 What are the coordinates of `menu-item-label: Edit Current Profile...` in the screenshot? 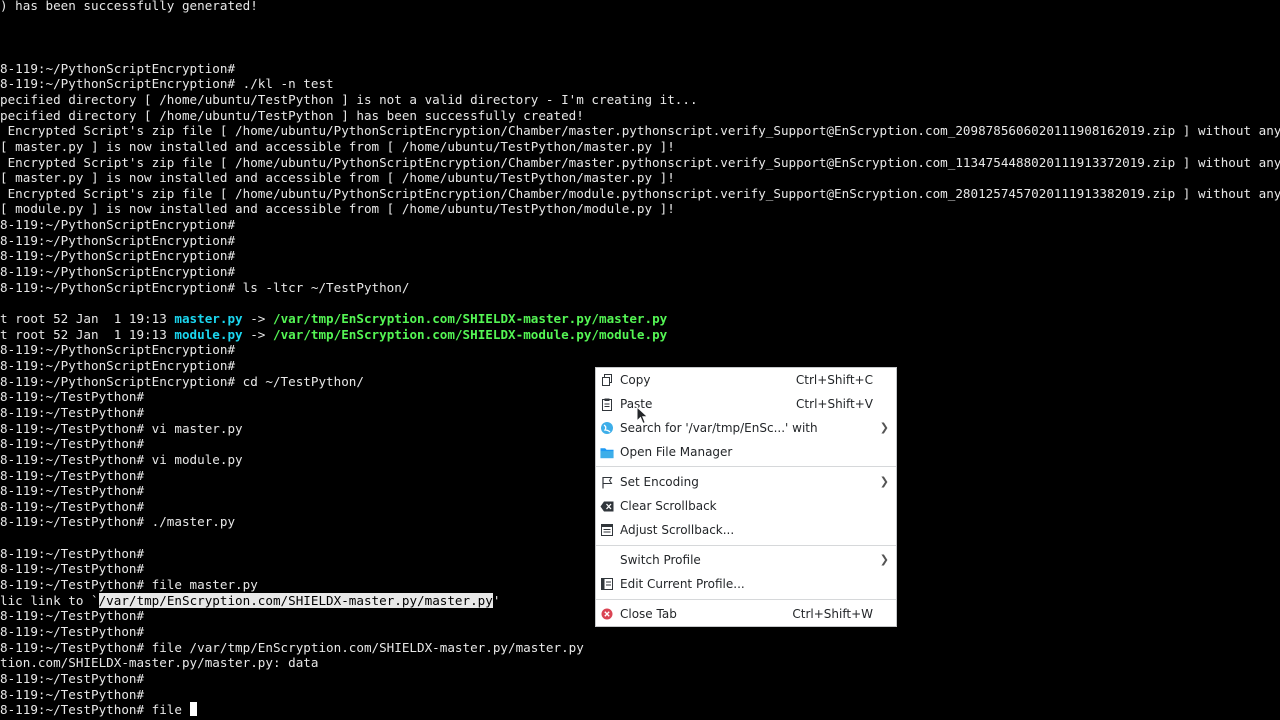 It's located at (682, 584).